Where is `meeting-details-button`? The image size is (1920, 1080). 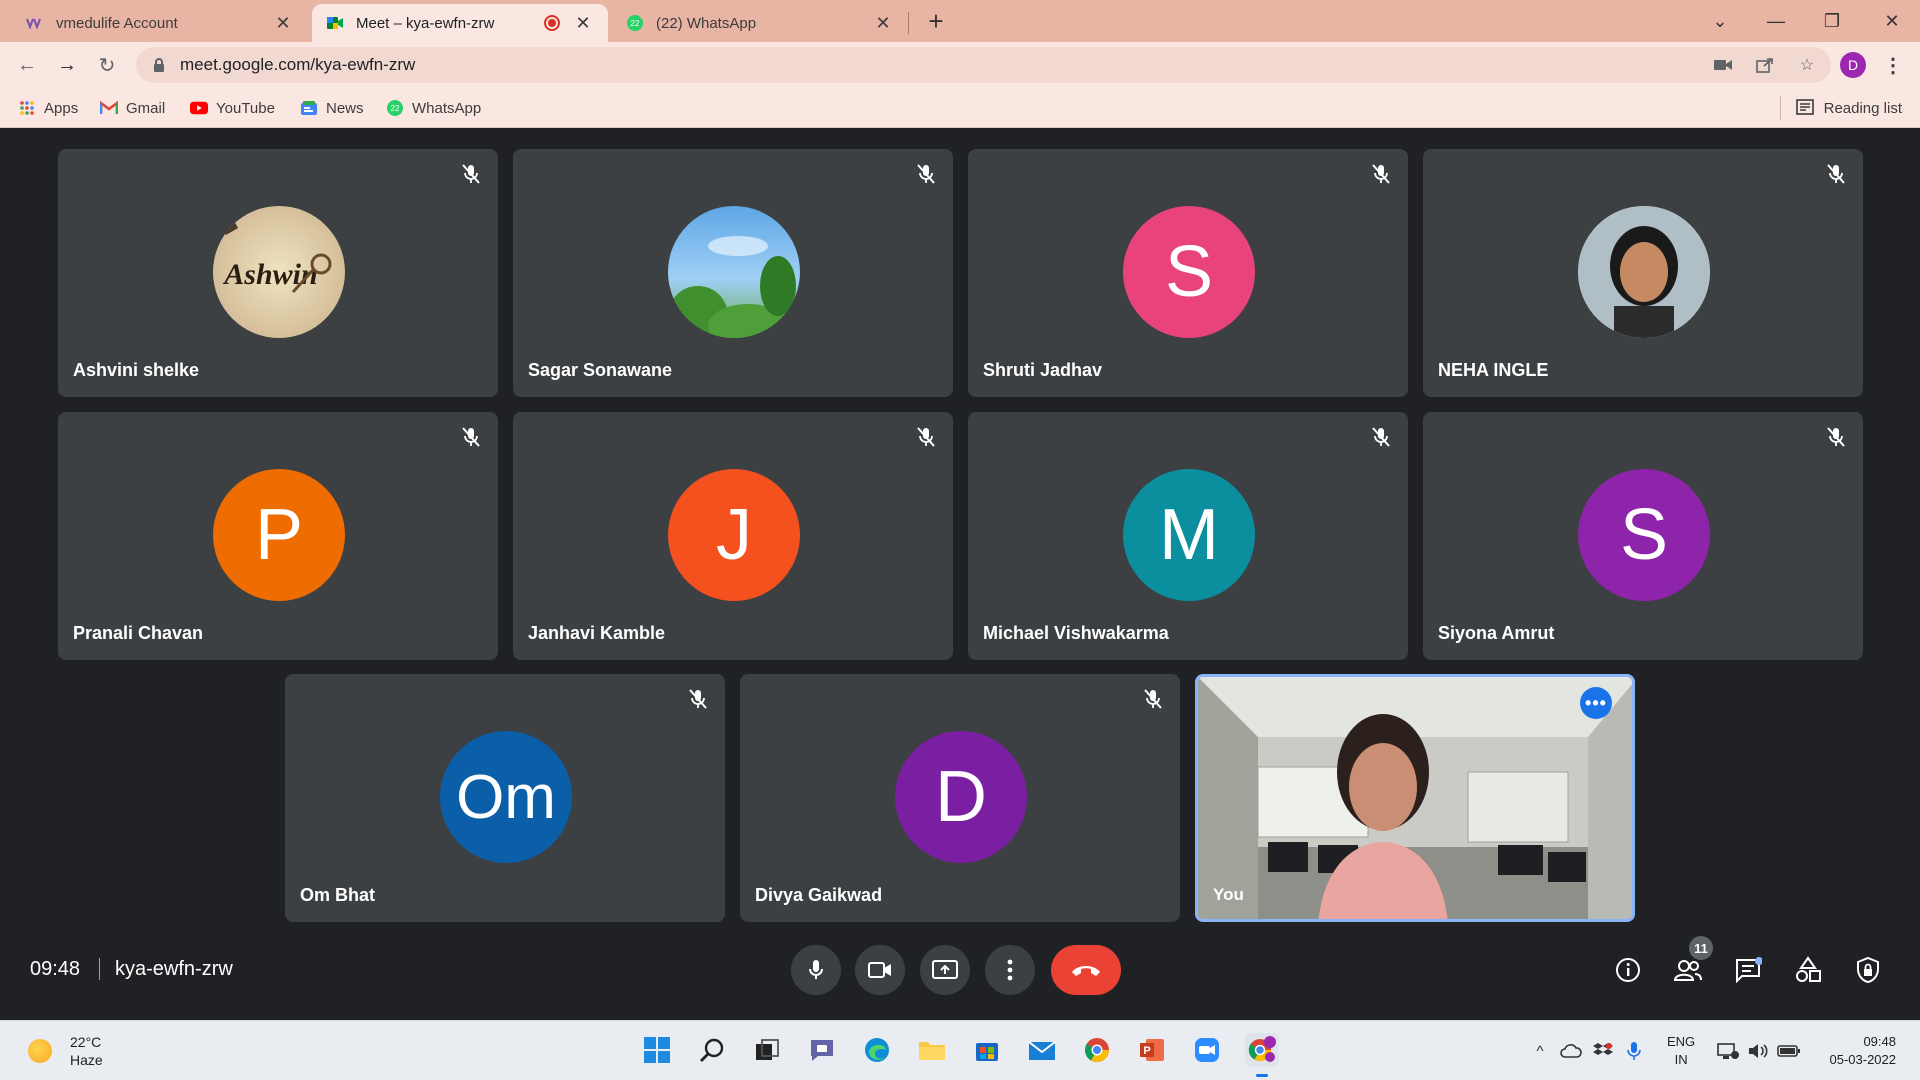
meeting-details-button is located at coordinates (1628, 970).